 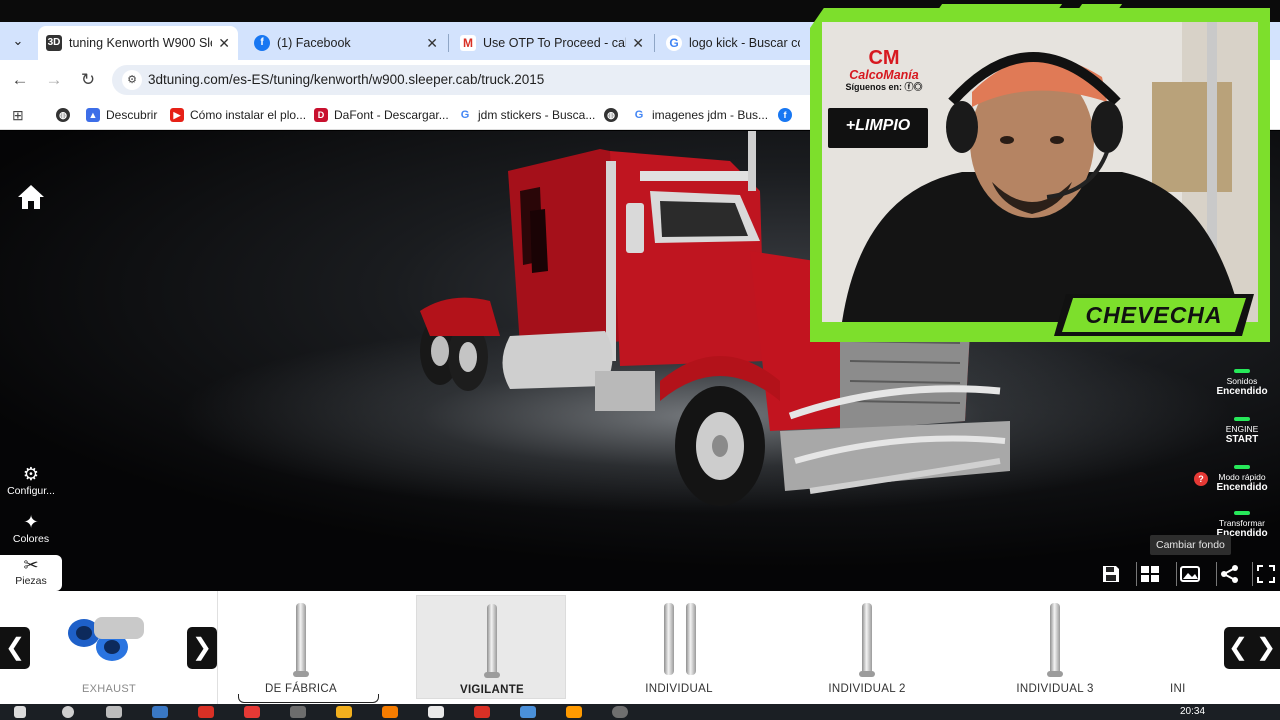 I want to click on toggle-engine-start: ENGINE START, so click(x=1242, y=431).